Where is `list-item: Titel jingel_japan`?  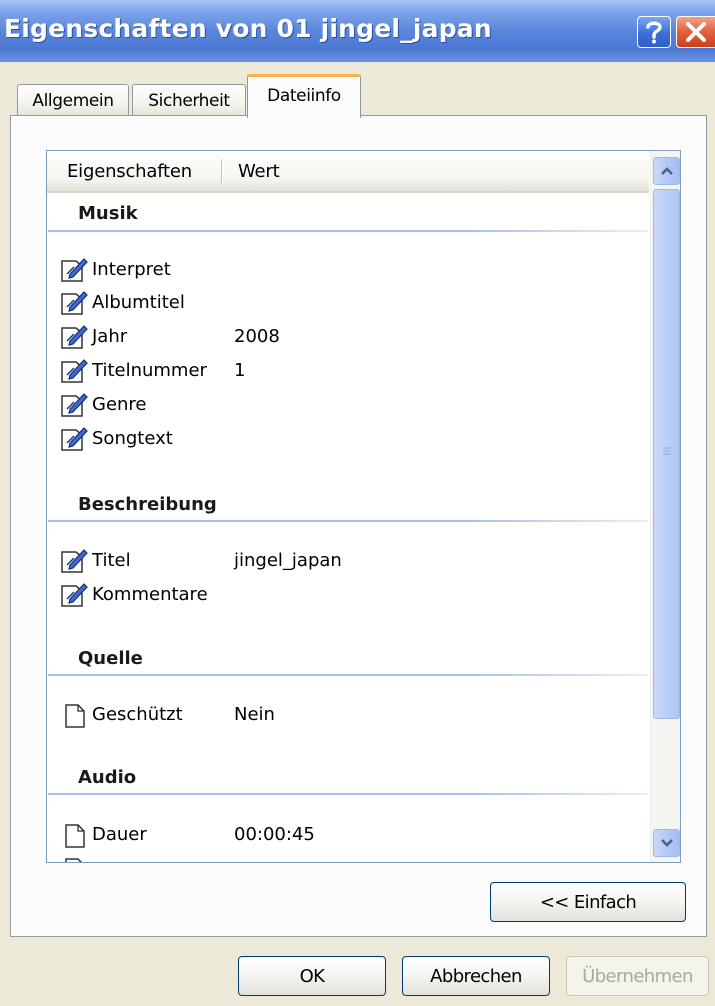 list-item: Titel jingel_japan is located at coordinates (347, 562).